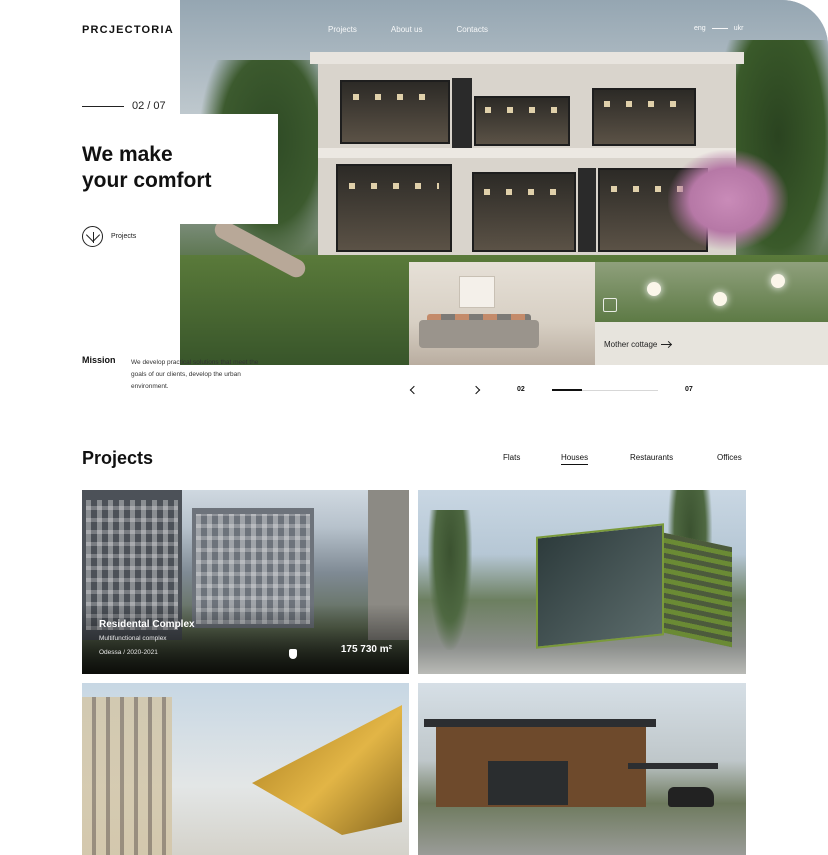 The width and height of the screenshot is (828, 855). I want to click on nav-item-projects: Projects, so click(342, 29).